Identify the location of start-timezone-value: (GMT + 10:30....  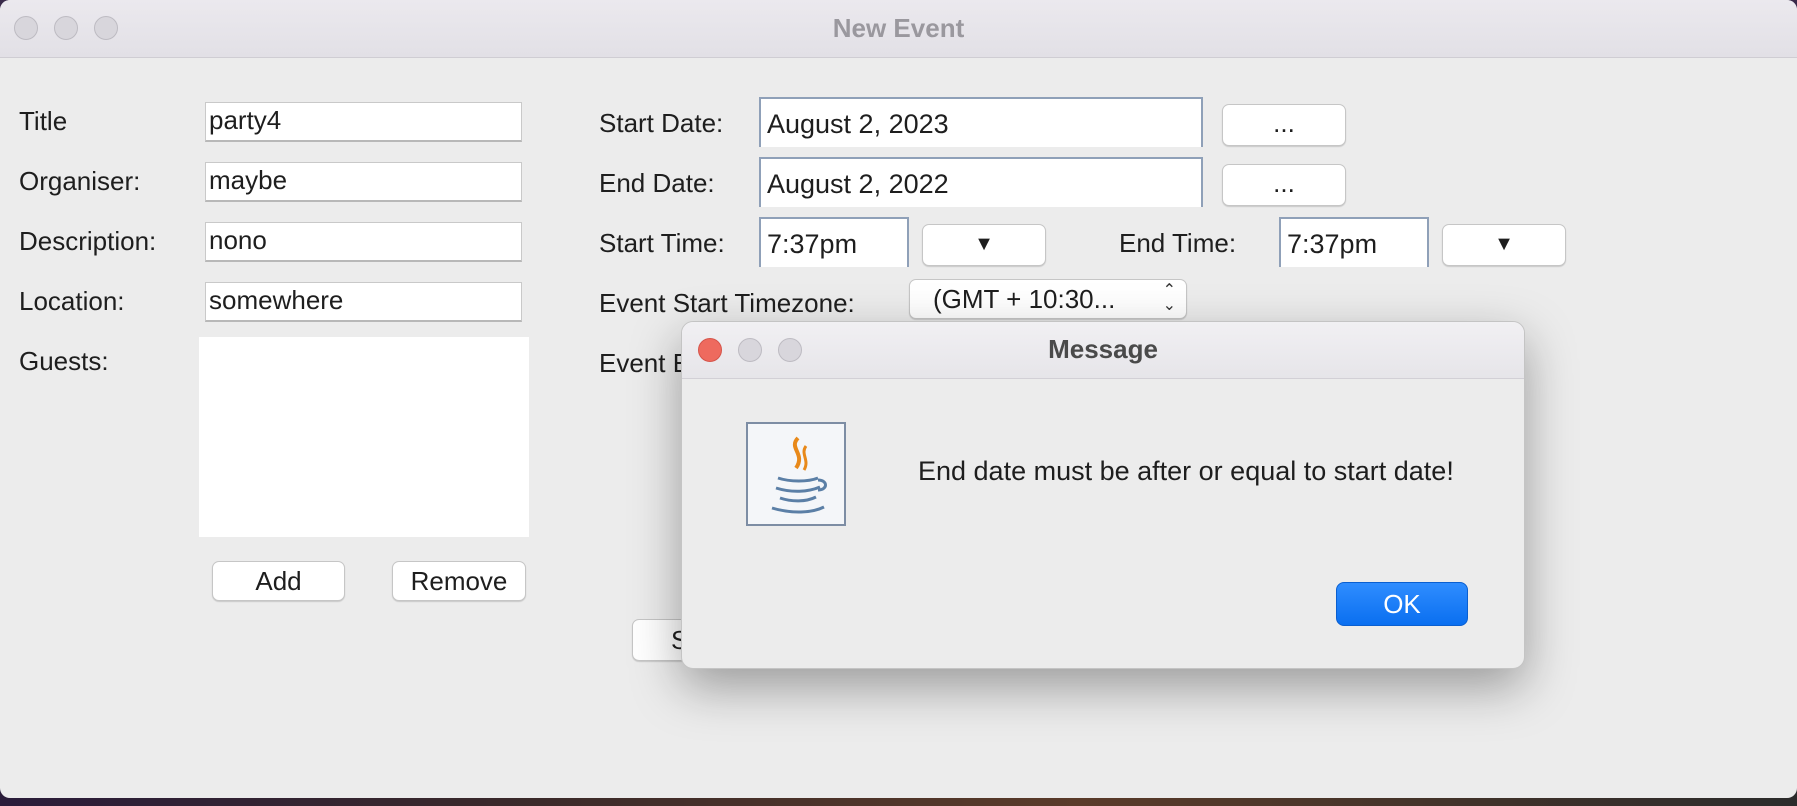
(1024, 299).